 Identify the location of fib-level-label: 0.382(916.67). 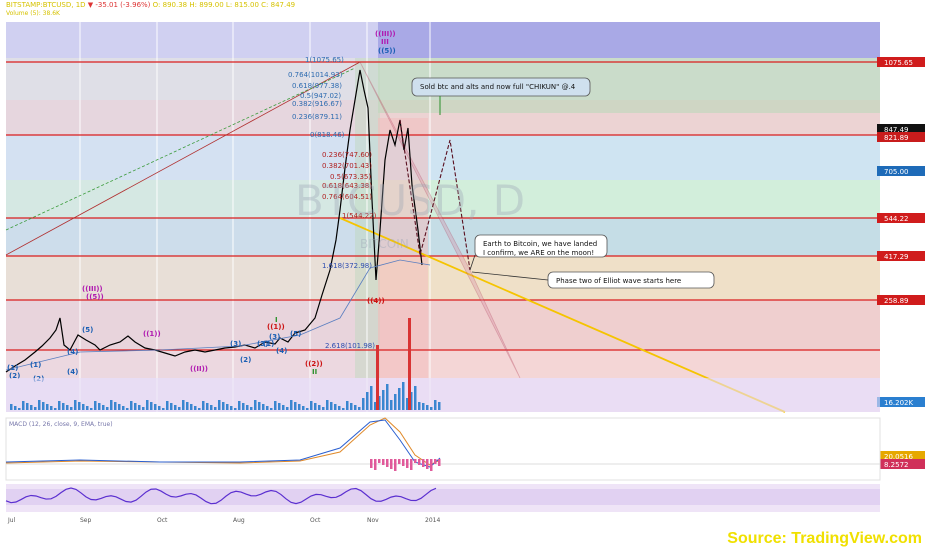
(317, 104).